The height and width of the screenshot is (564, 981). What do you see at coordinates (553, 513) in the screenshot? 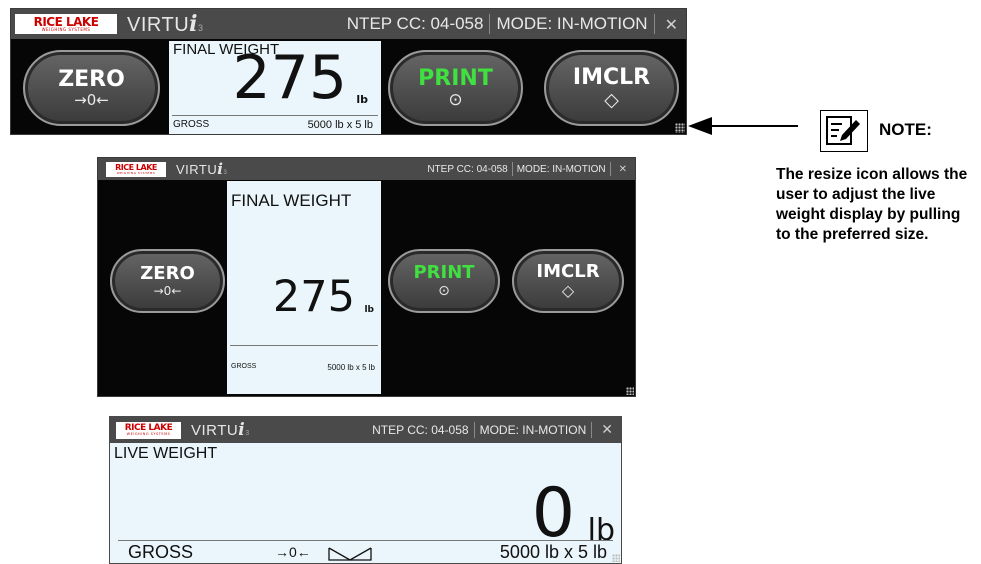
I see `weight-value: 0` at bounding box center [553, 513].